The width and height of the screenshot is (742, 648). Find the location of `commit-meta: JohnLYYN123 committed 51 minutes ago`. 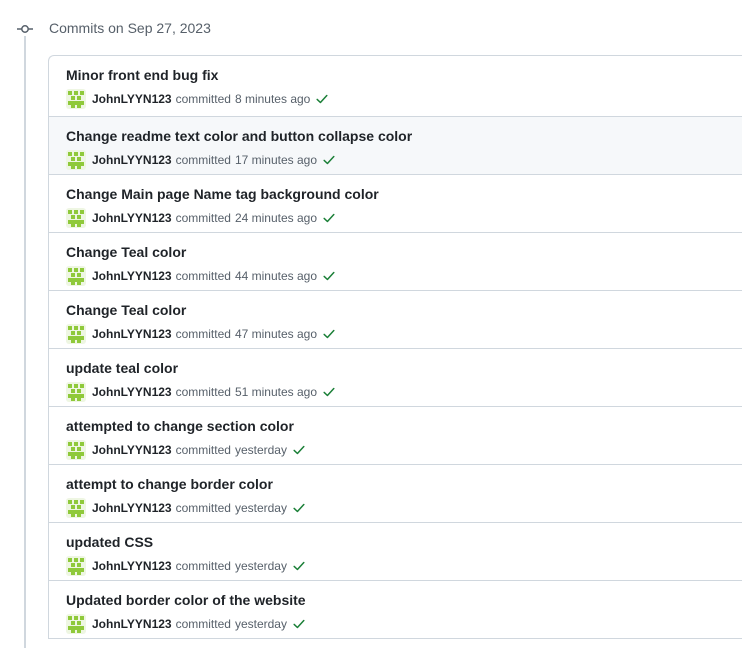

commit-meta: JohnLYYN123 committed 51 minutes ago is located at coordinates (201, 392).